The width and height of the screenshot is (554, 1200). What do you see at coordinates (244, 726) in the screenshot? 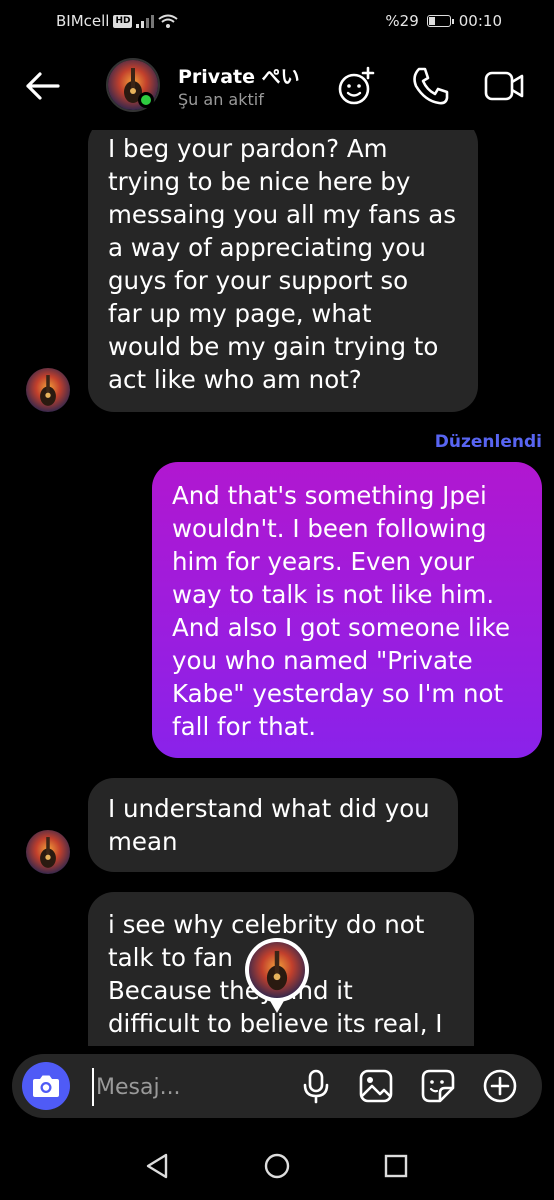
I see `message-line: fall for that.` at bounding box center [244, 726].